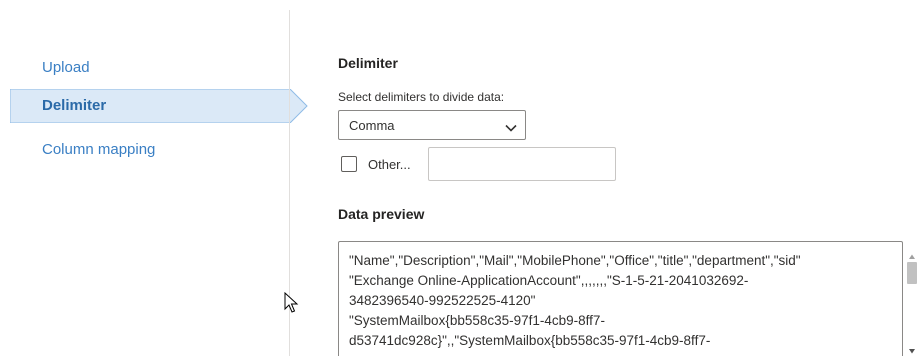  I want to click on scroll-thumb, so click(912, 273).